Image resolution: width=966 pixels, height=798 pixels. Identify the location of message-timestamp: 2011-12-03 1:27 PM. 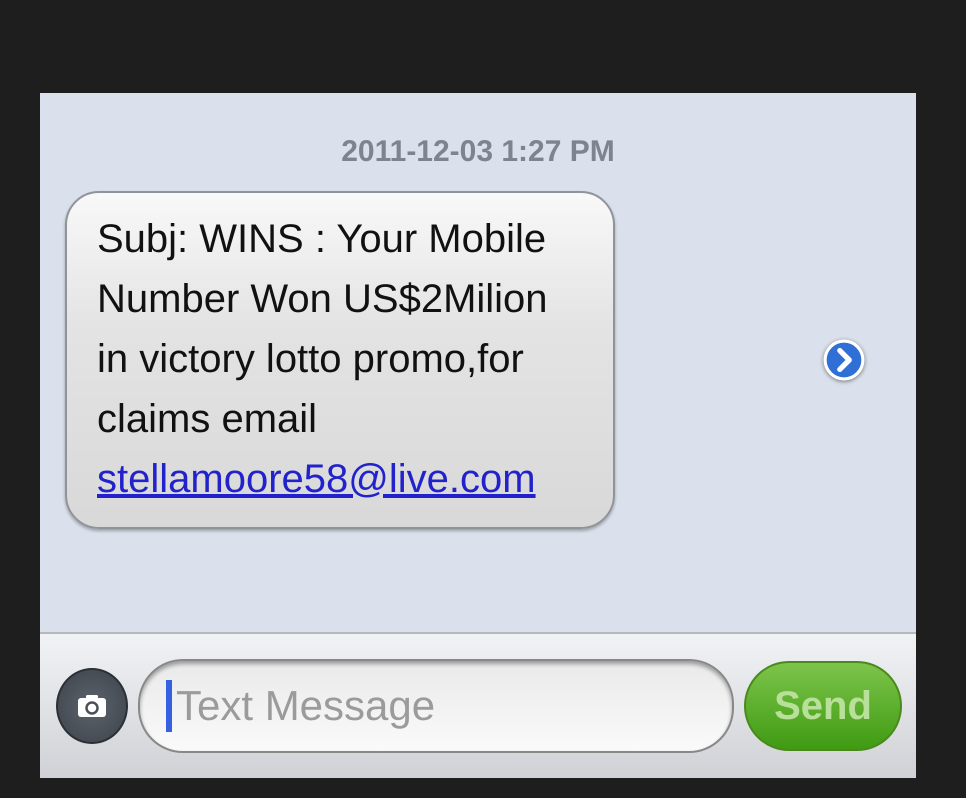
(478, 152).